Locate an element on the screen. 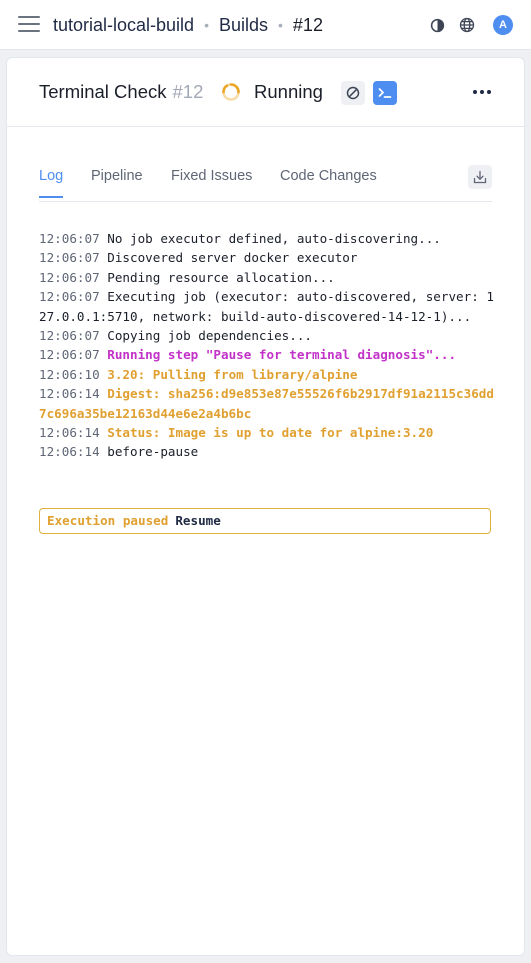  cancel-icon is located at coordinates (353, 93).